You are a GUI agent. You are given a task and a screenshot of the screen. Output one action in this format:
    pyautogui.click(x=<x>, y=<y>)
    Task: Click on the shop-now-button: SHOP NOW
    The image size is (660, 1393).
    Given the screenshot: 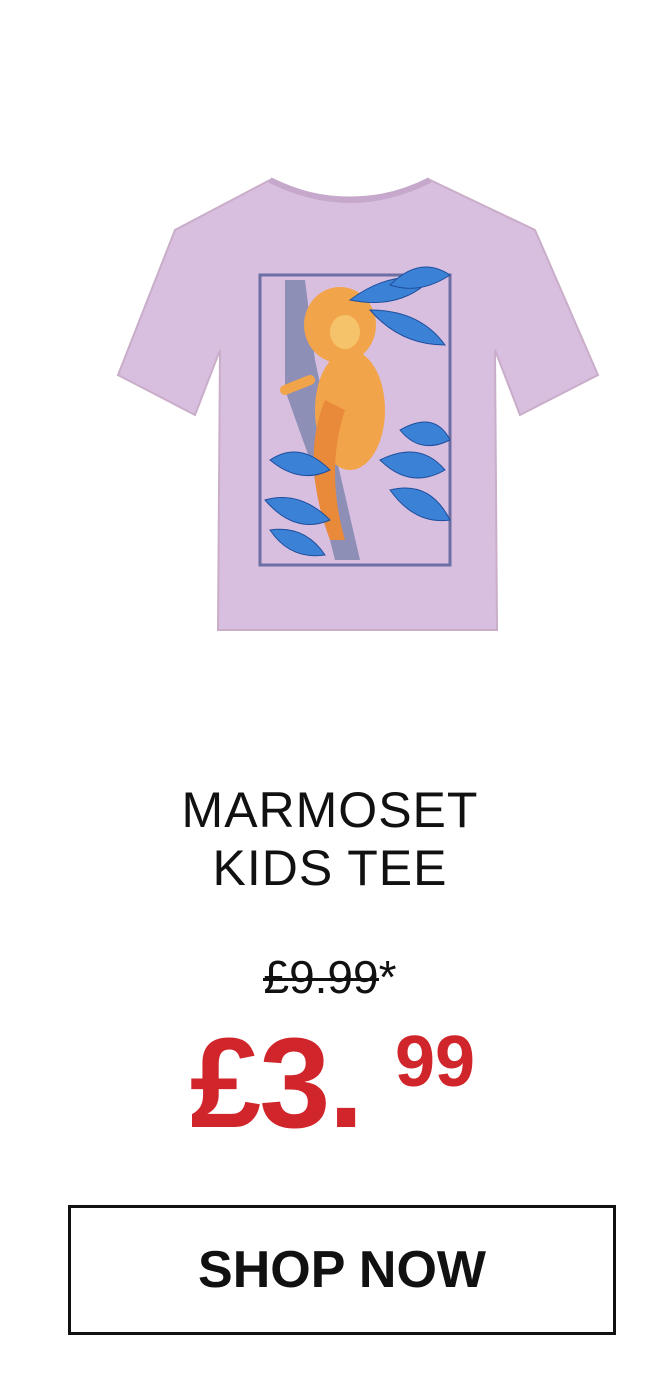 What is the action you would take?
    pyautogui.click(x=342, y=1270)
    